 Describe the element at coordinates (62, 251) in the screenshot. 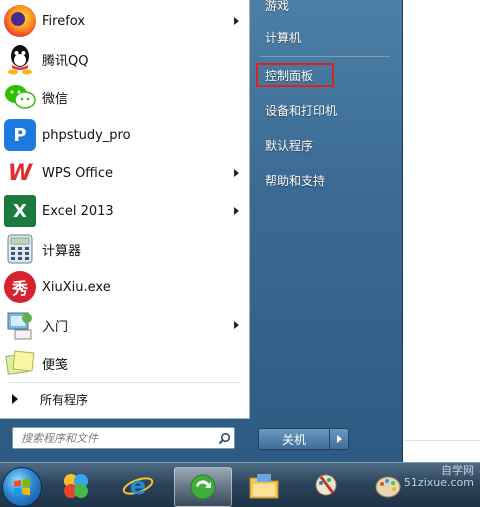

I see `program-label: 计算器` at that location.